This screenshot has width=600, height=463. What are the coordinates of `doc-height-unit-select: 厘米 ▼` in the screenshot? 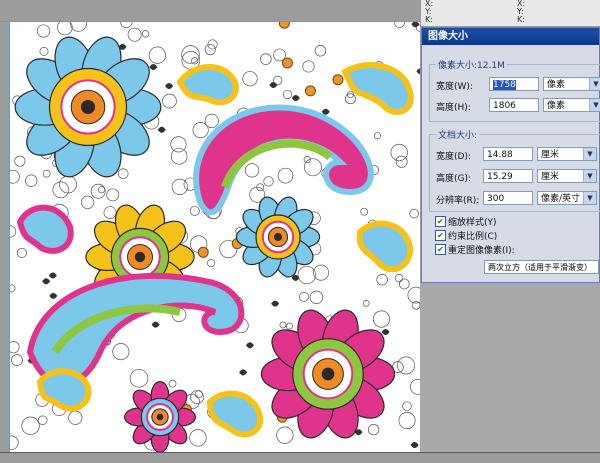 It's located at (567, 176).